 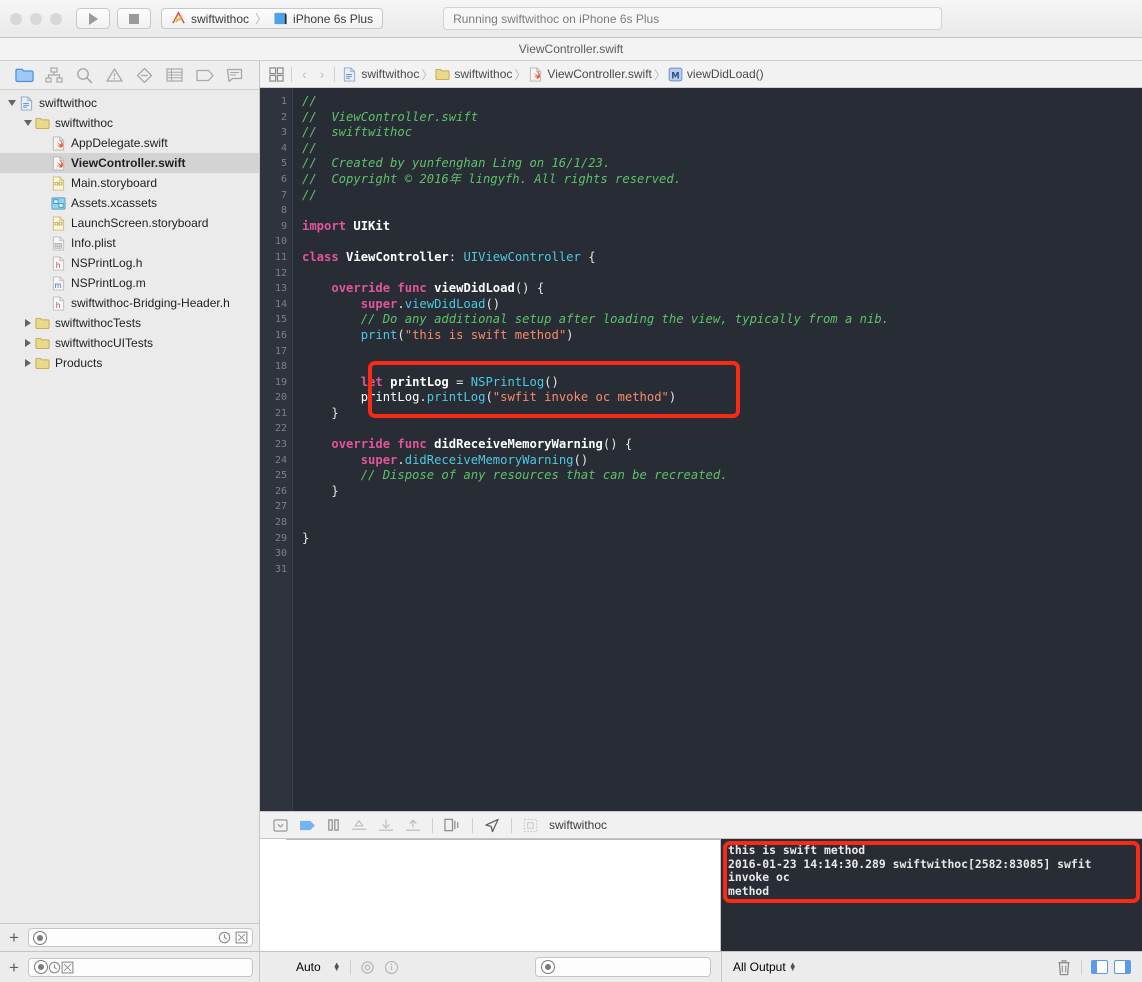 I want to click on line-number: 10, so click(x=280, y=242).